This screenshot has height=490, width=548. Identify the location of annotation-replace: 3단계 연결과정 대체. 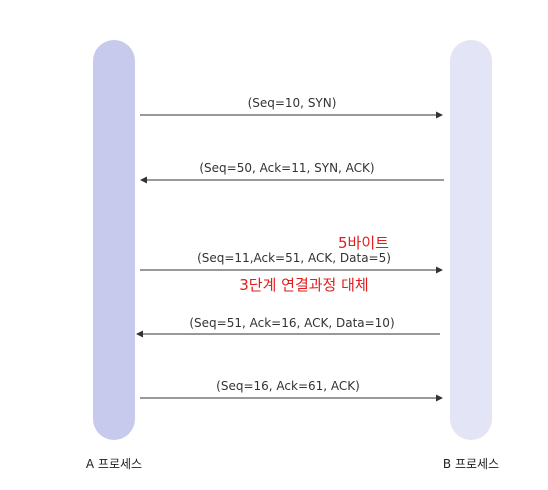
(303, 285).